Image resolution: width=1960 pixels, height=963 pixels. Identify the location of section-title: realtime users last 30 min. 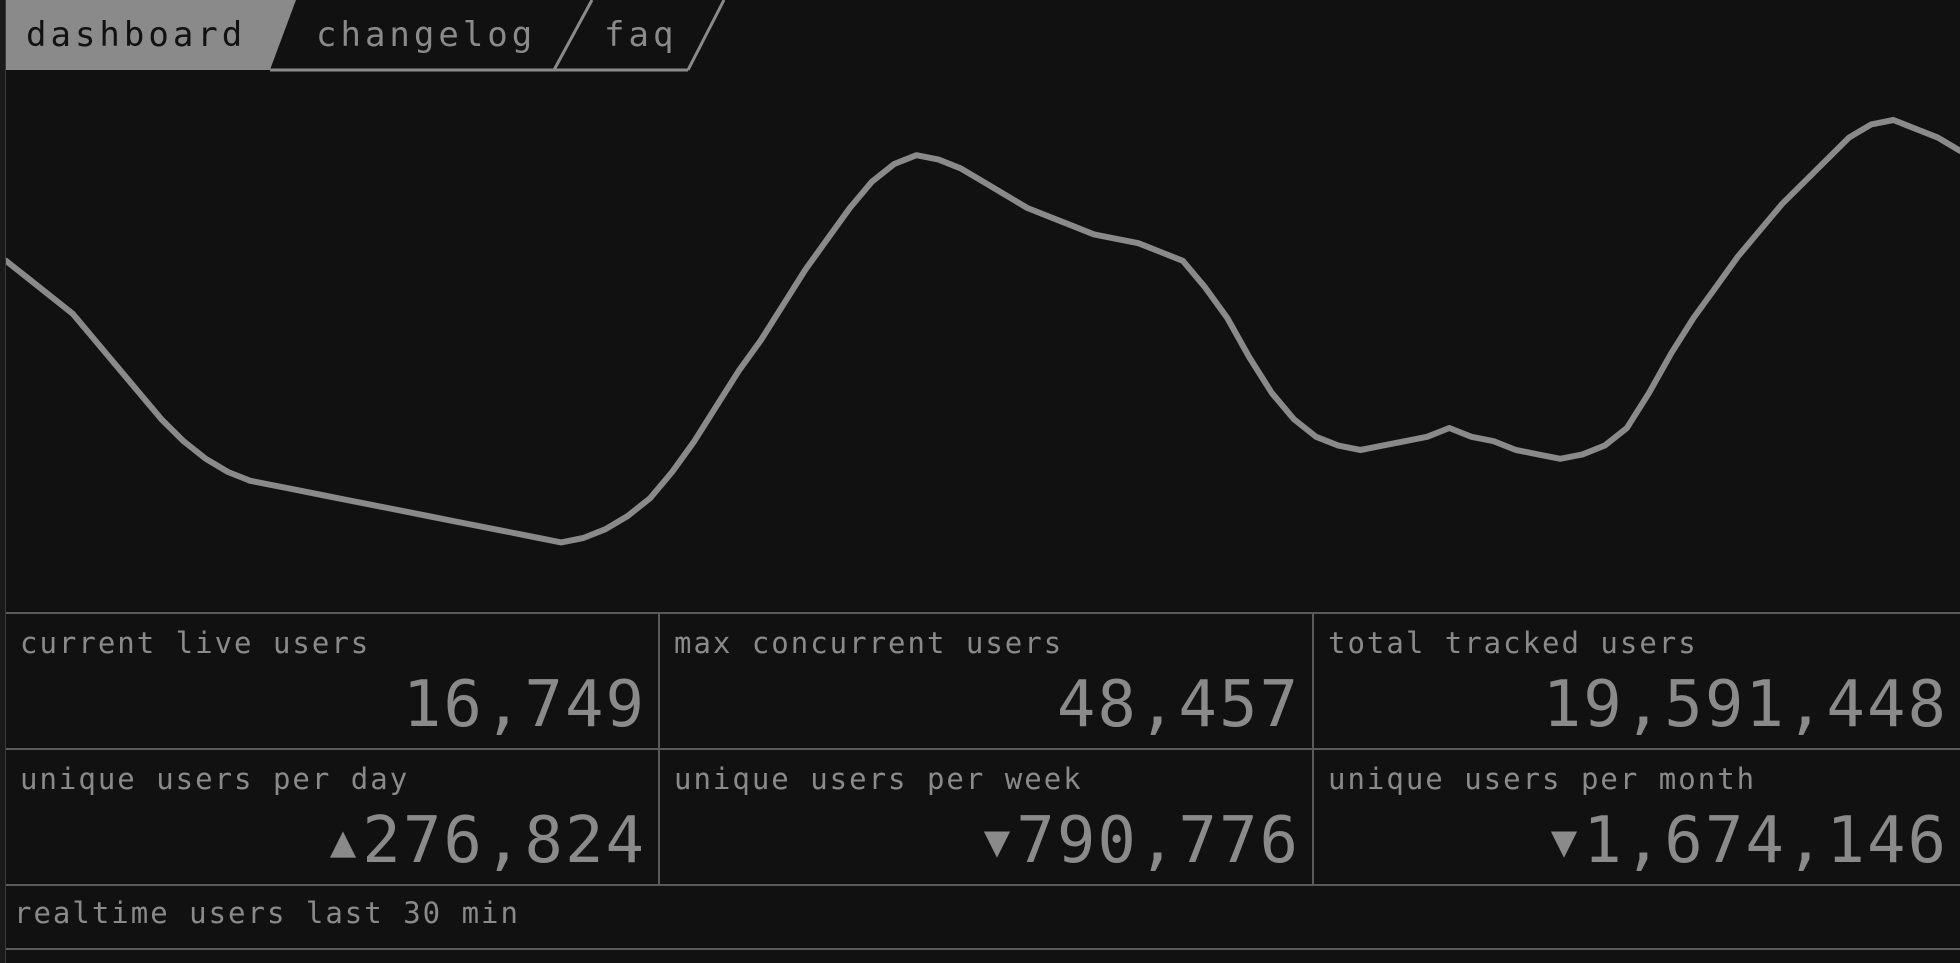
(267, 913).